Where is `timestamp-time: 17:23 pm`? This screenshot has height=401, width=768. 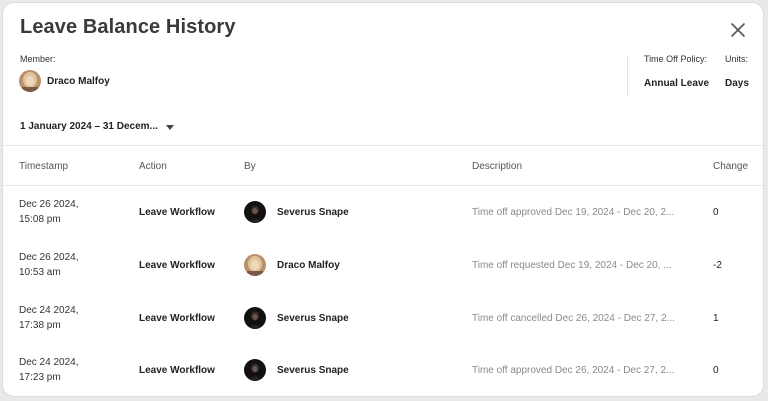
timestamp-time: 17:23 pm is located at coordinates (40, 377).